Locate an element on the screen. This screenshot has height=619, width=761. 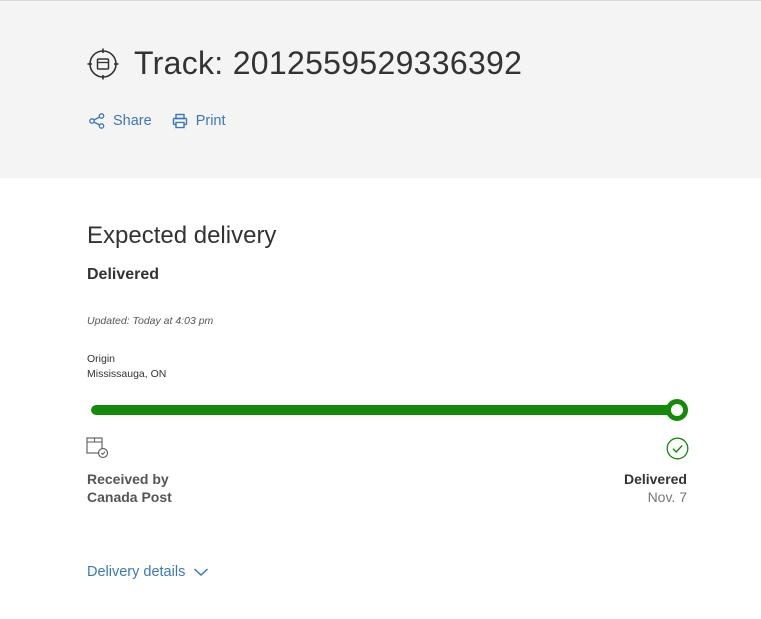
delivered-date: Nov. 7 is located at coordinates (667, 497).